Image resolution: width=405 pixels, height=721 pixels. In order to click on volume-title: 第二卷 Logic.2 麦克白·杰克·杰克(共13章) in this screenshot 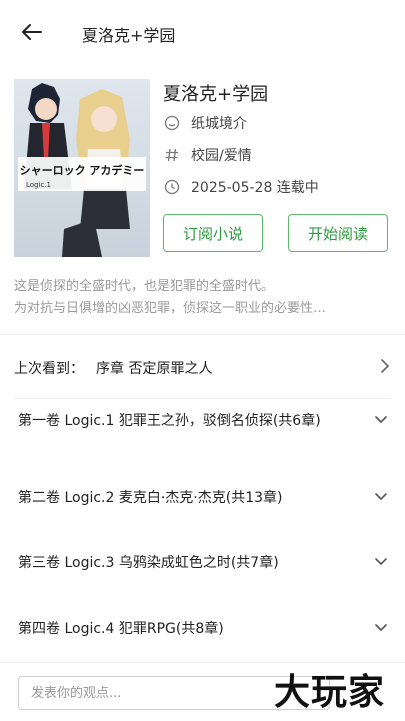, I will do `click(150, 498)`.